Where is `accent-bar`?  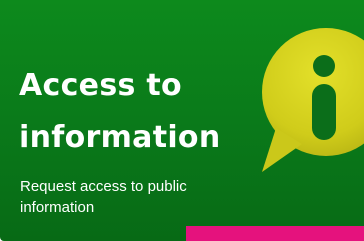
accent-bar is located at coordinates (275, 233).